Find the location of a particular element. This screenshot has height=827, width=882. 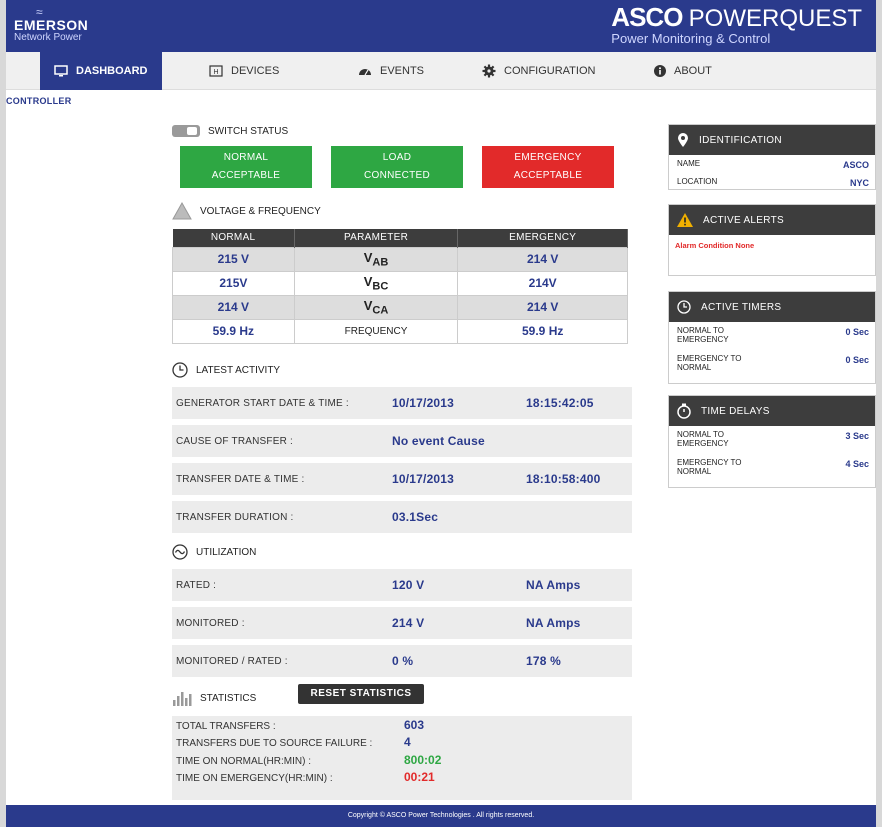

emerson-logo: ≈ EMERSON Network Power is located at coordinates (51, 24).